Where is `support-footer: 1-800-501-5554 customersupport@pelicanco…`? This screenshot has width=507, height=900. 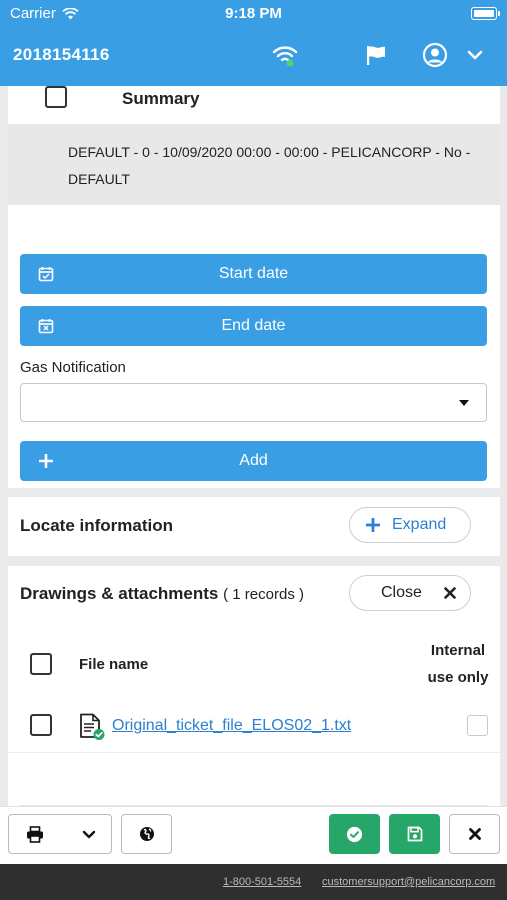 support-footer: 1-800-501-5554 customersupport@pelicanco… is located at coordinates (253, 882).